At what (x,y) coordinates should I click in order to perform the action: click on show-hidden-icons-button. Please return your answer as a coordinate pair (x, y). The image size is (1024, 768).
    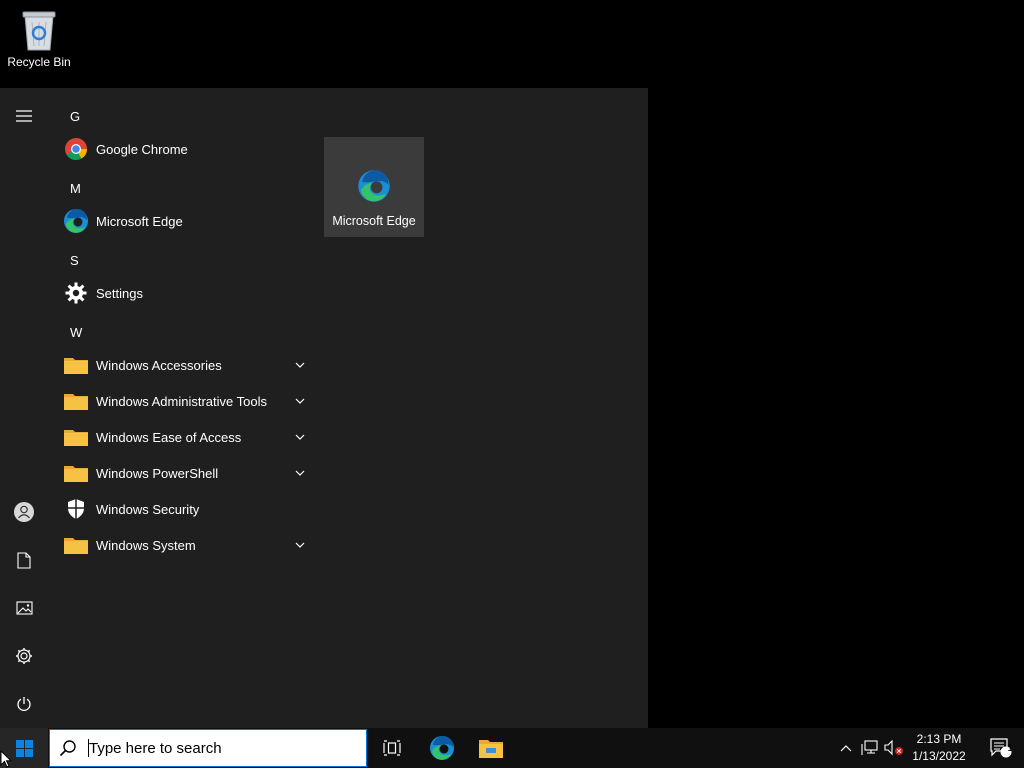
    Looking at the image, I should click on (846, 748).